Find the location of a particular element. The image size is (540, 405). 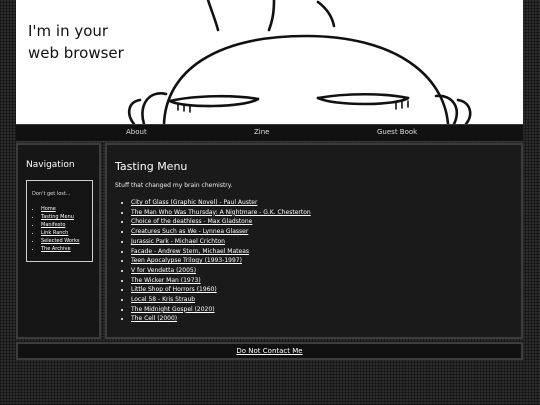

sidebar-link-the-archive: The Archive is located at coordinates (56, 249).